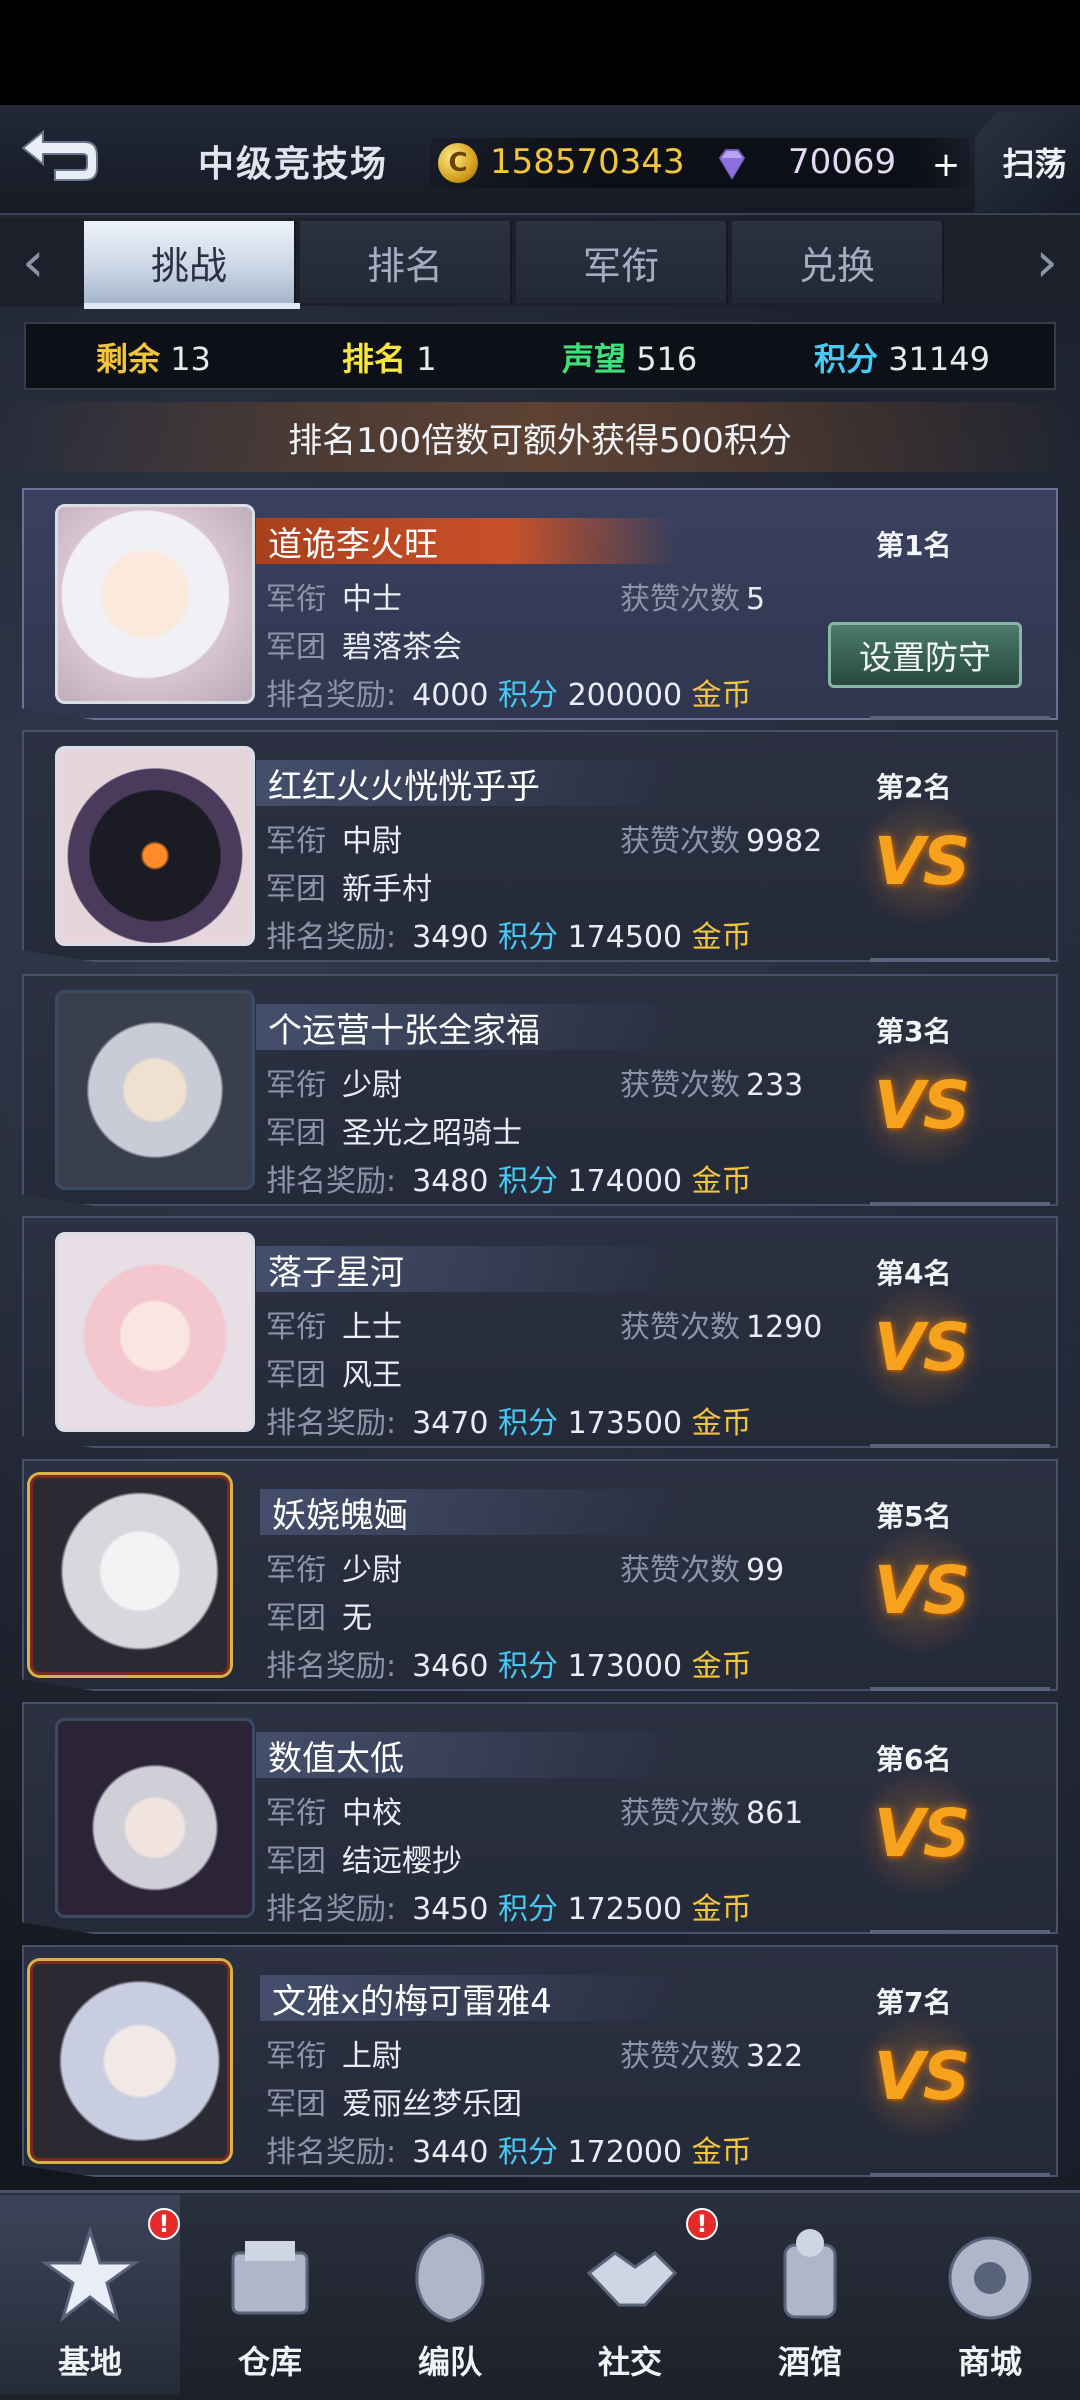 This screenshot has width=1080, height=2400. Describe the element at coordinates (702, 1570) in the screenshot. I see `likes-row: 获赞次数 99` at that location.